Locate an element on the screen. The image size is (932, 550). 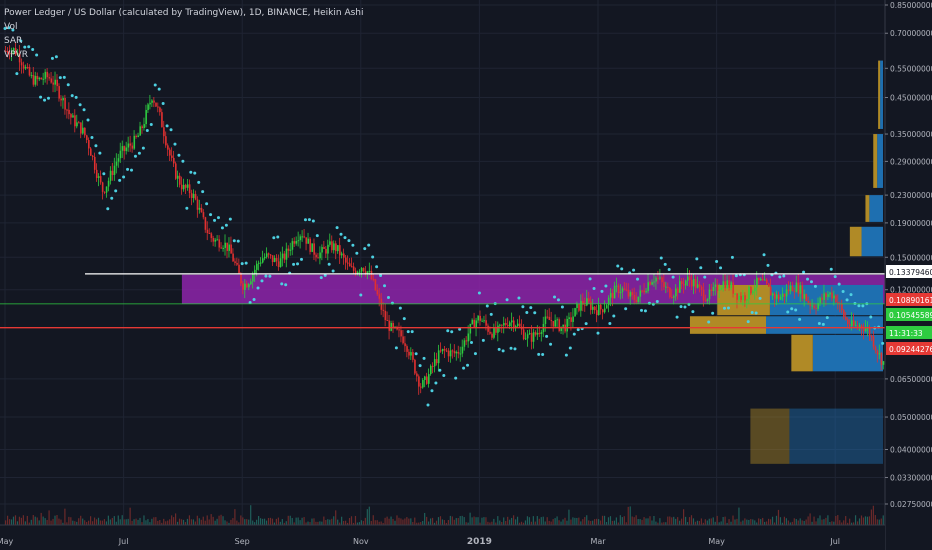
indicator-vpvr: VPVR is located at coordinates (184, 55).